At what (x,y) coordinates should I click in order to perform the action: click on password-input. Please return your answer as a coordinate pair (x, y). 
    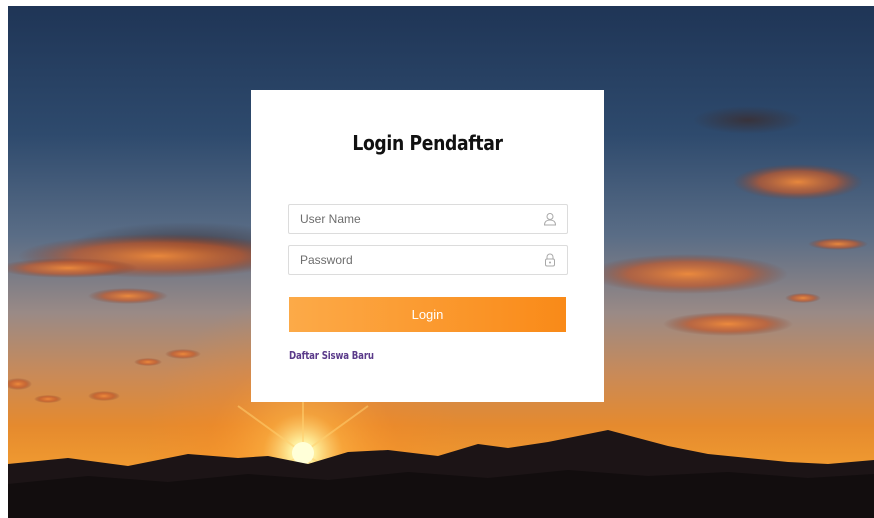
    Looking at the image, I should click on (428, 260).